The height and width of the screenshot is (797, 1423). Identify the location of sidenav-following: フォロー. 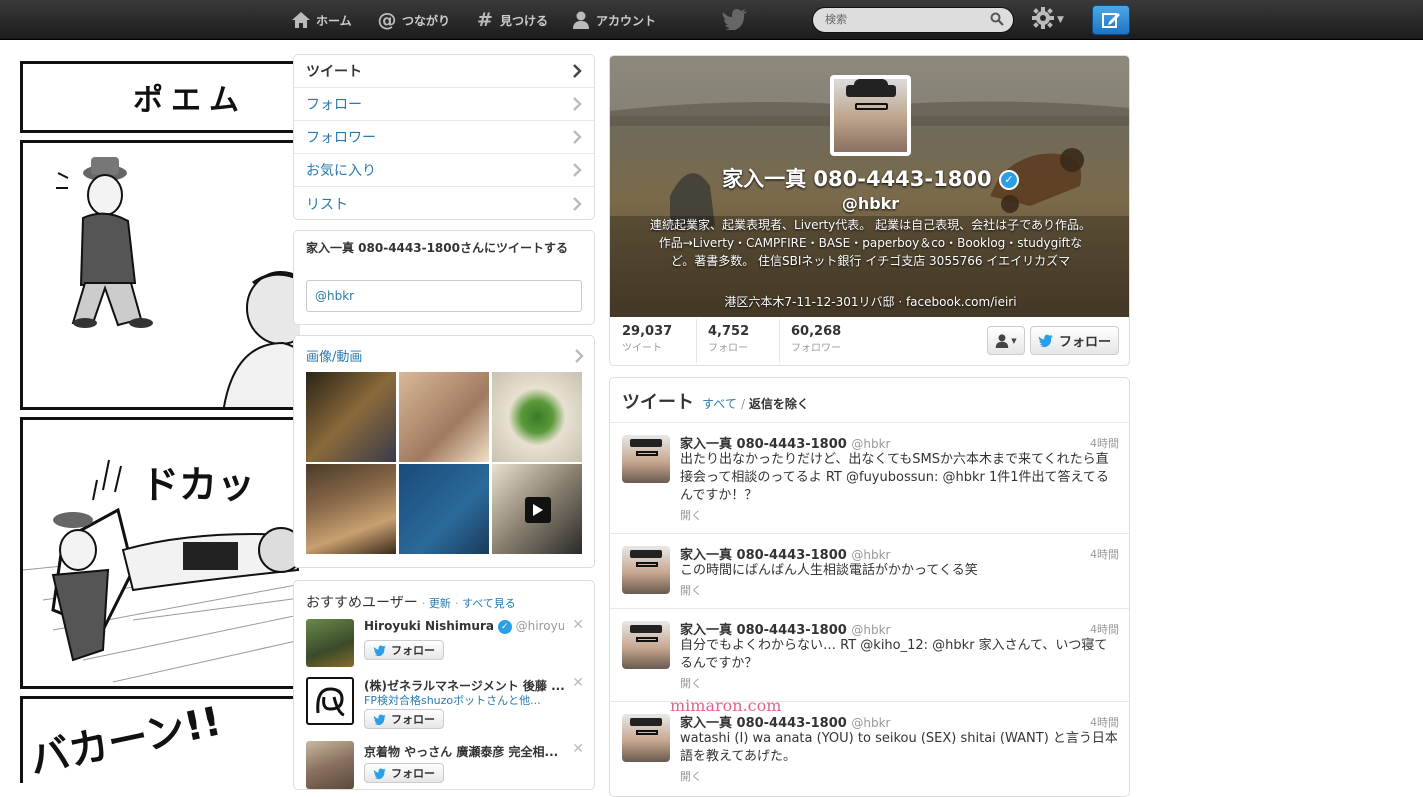
(444, 104).